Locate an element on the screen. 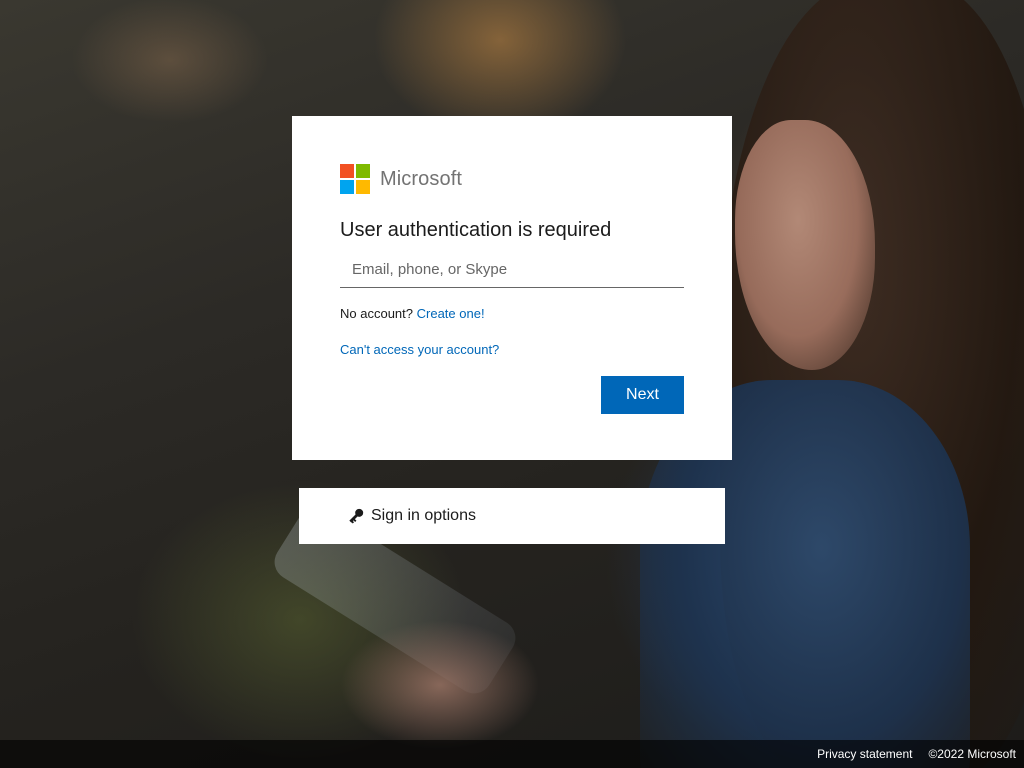  logo-square-red is located at coordinates (347, 171).